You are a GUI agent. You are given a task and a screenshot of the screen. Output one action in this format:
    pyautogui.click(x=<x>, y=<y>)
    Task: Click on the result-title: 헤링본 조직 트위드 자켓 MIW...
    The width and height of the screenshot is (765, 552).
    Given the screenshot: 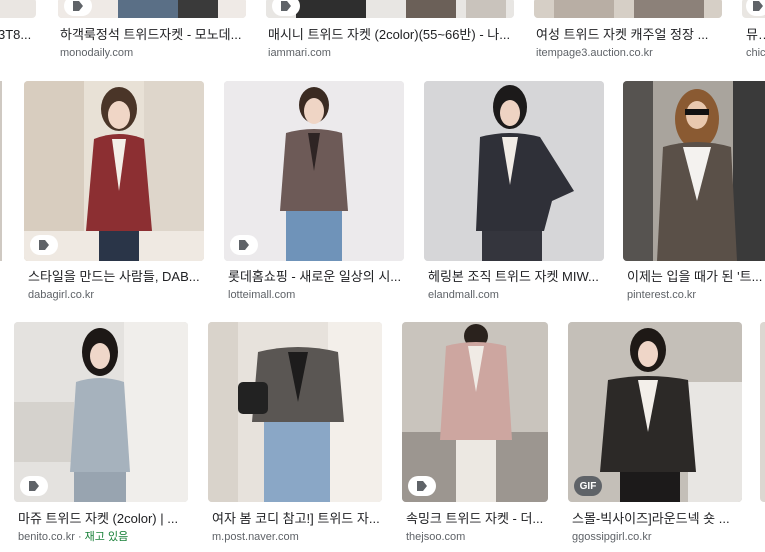 What is the action you would take?
    pyautogui.click(x=516, y=277)
    